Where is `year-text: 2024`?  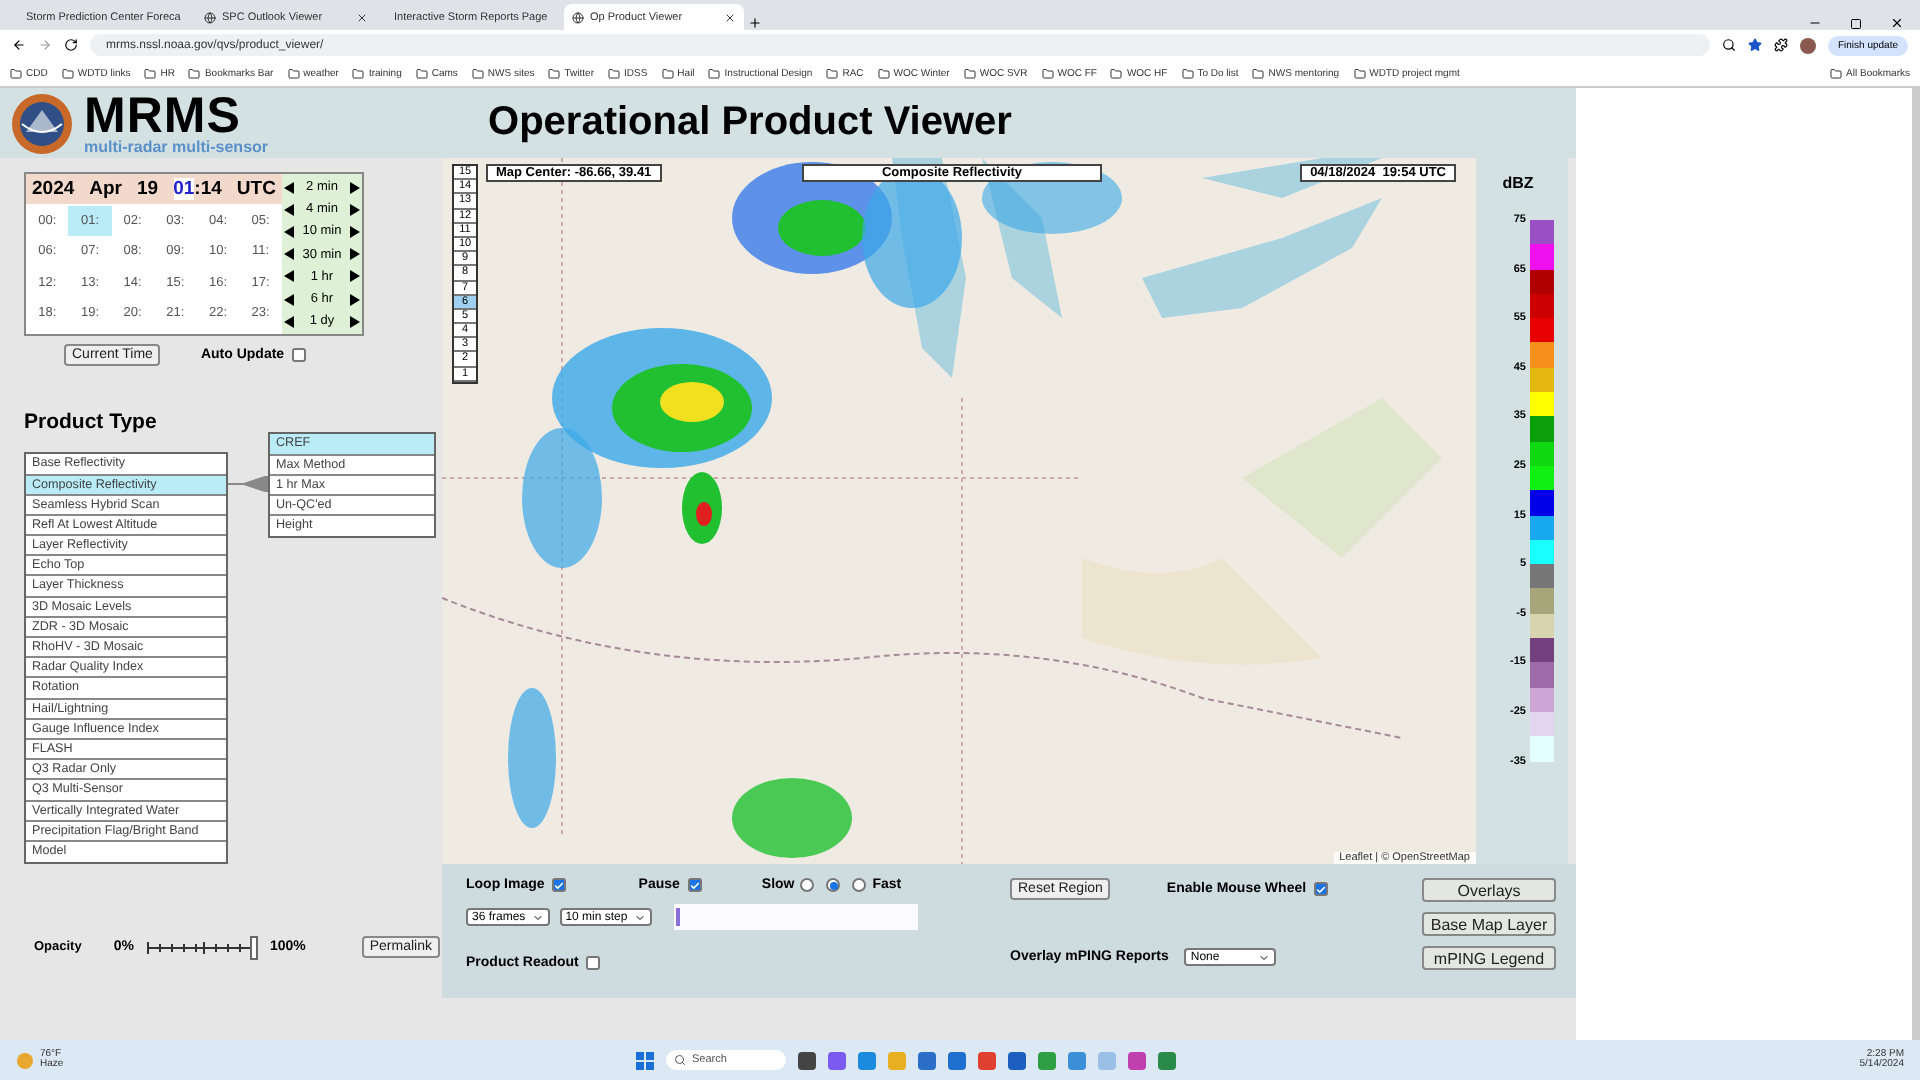
year-text: 2024 is located at coordinates (53, 189).